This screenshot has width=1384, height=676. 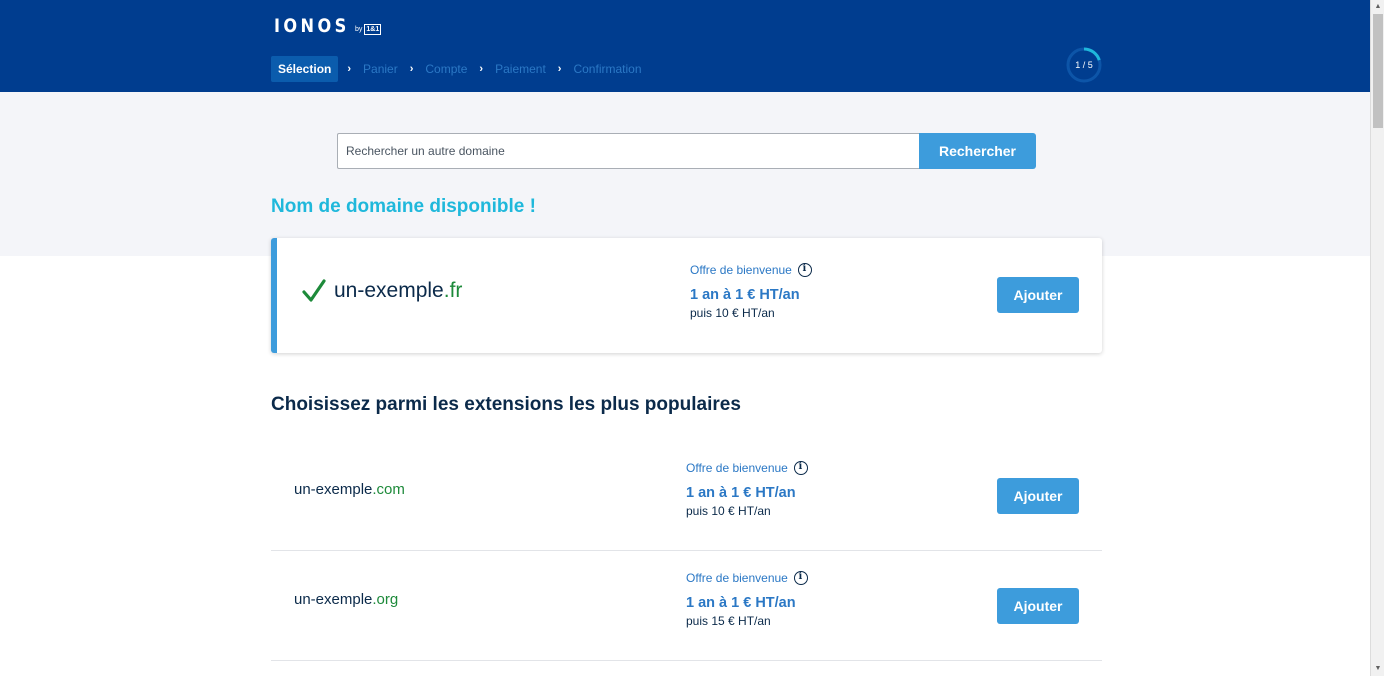 I want to click on featured-domain-name: un-exemple.fr, so click(x=398, y=291).